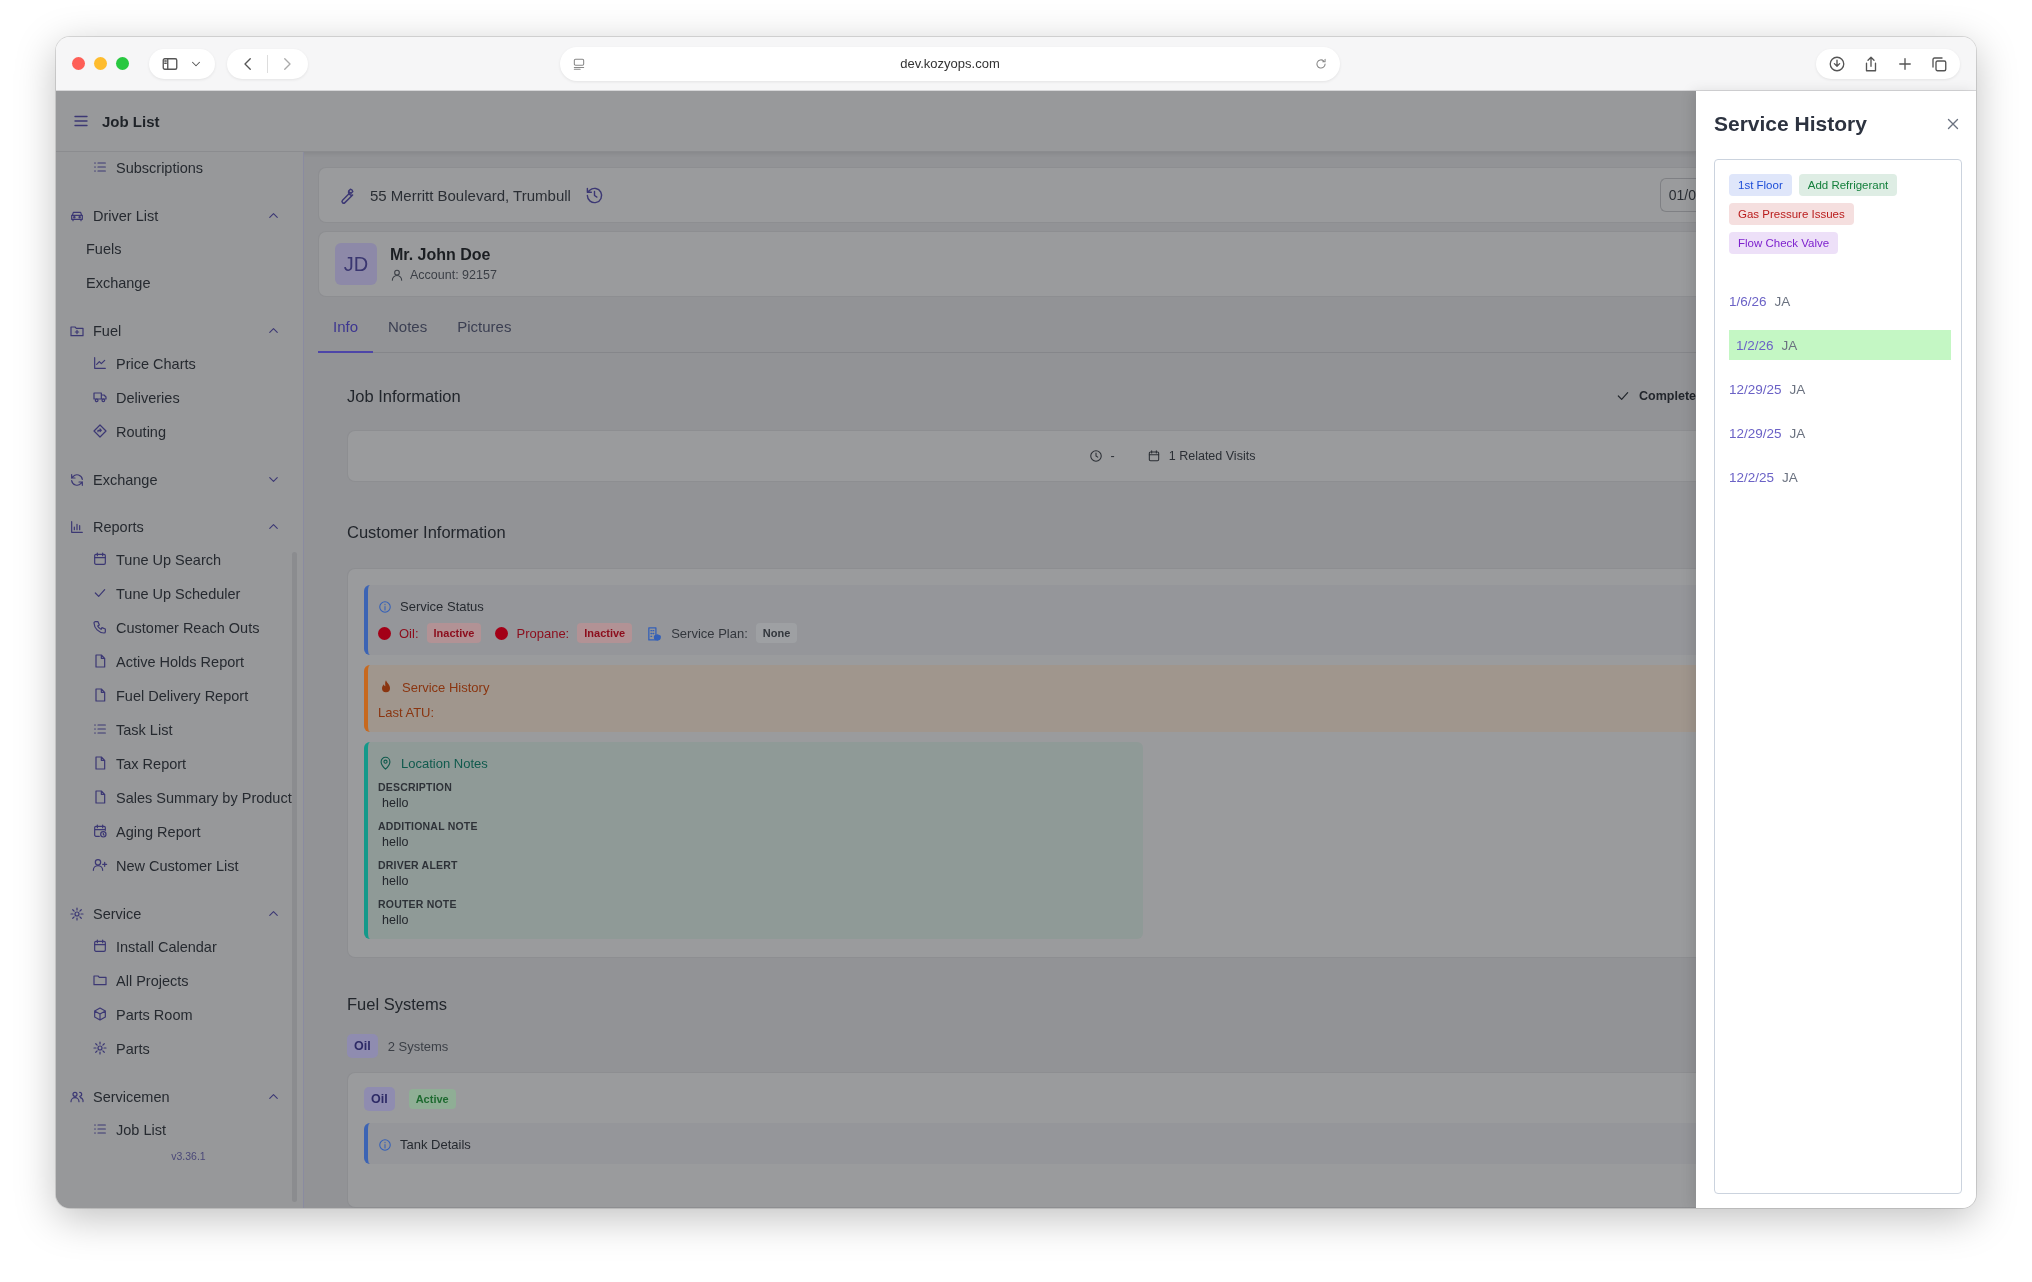  I want to click on section-title: Fuel Systems, so click(397, 1004).